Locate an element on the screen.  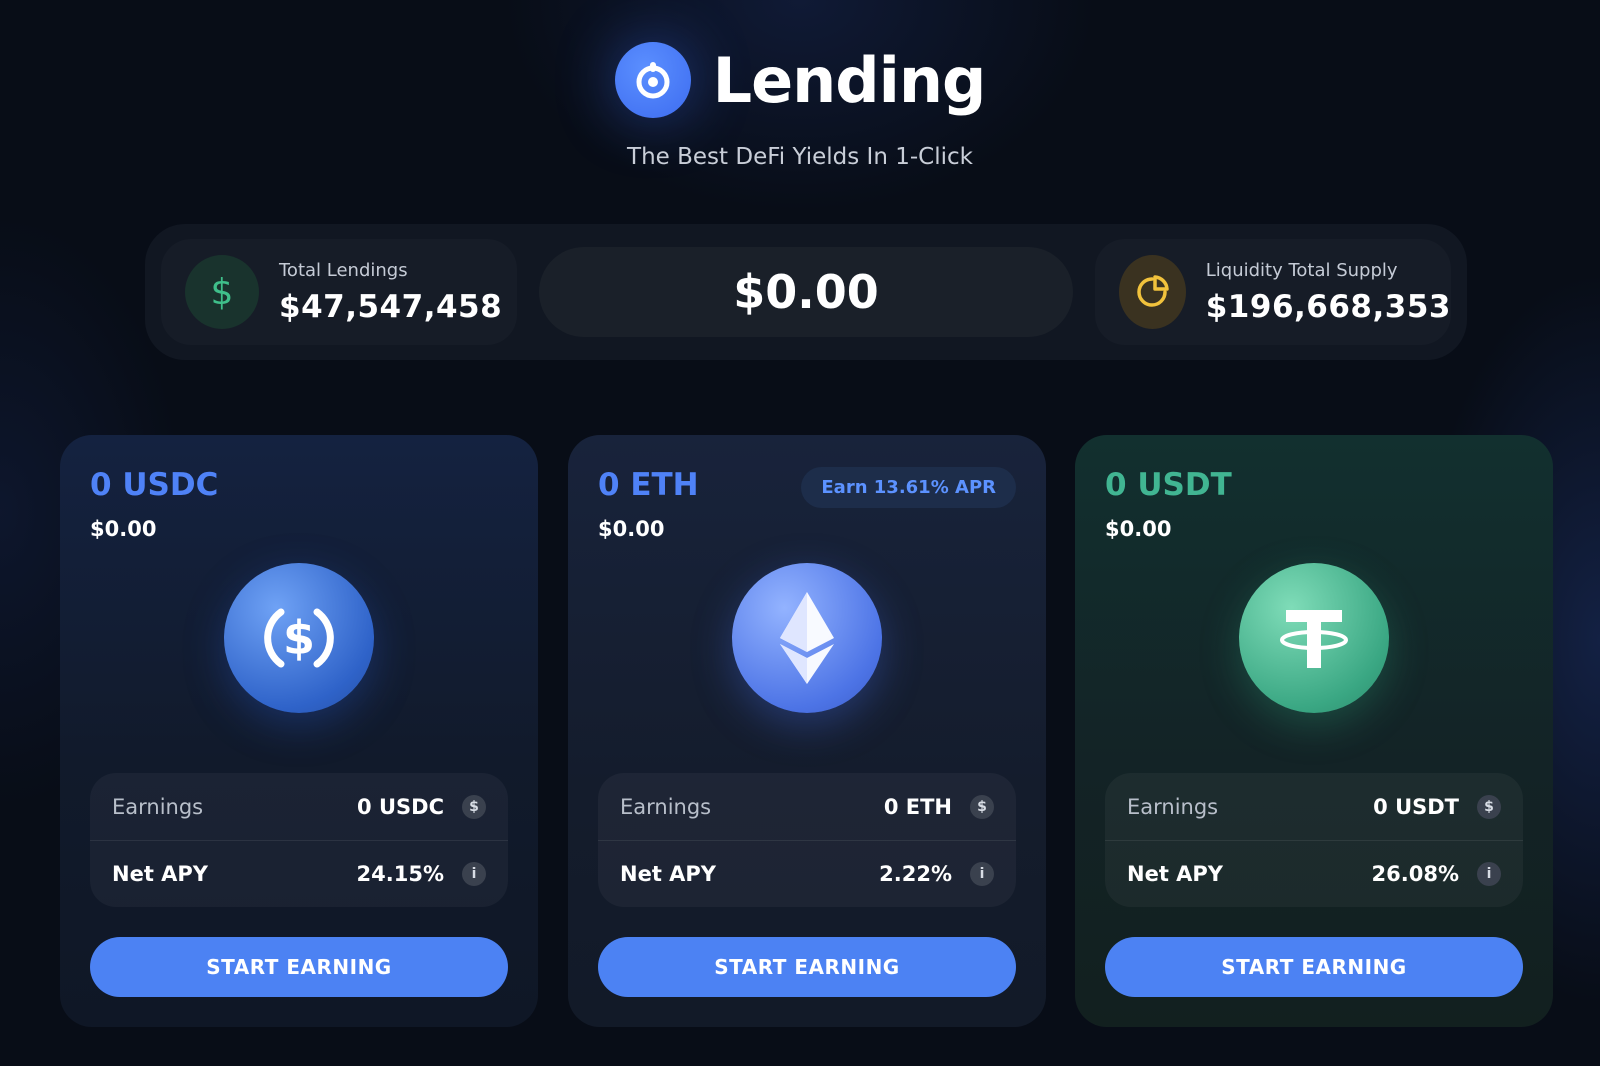
usdc-start-earning-button: START EARNING is located at coordinates (299, 967).